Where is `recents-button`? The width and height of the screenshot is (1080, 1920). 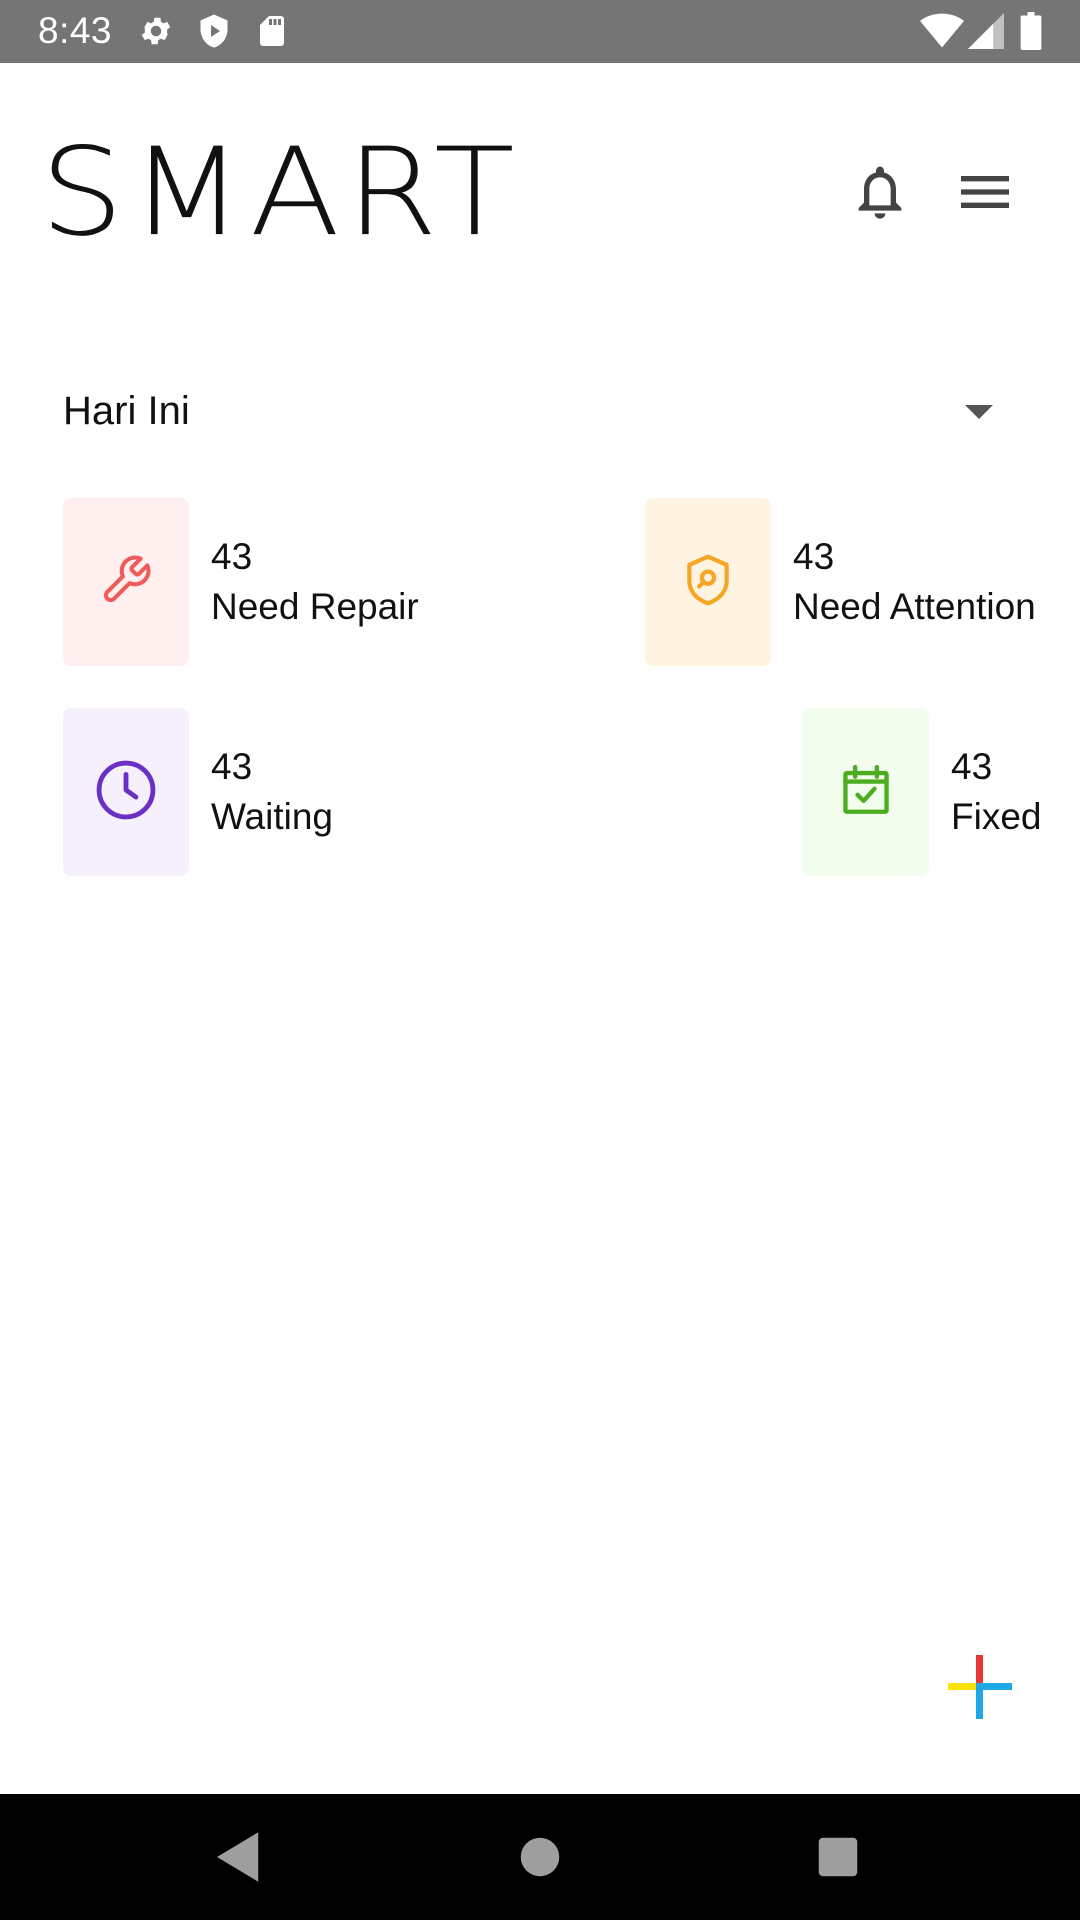 recents-button is located at coordinates (838, 1857).